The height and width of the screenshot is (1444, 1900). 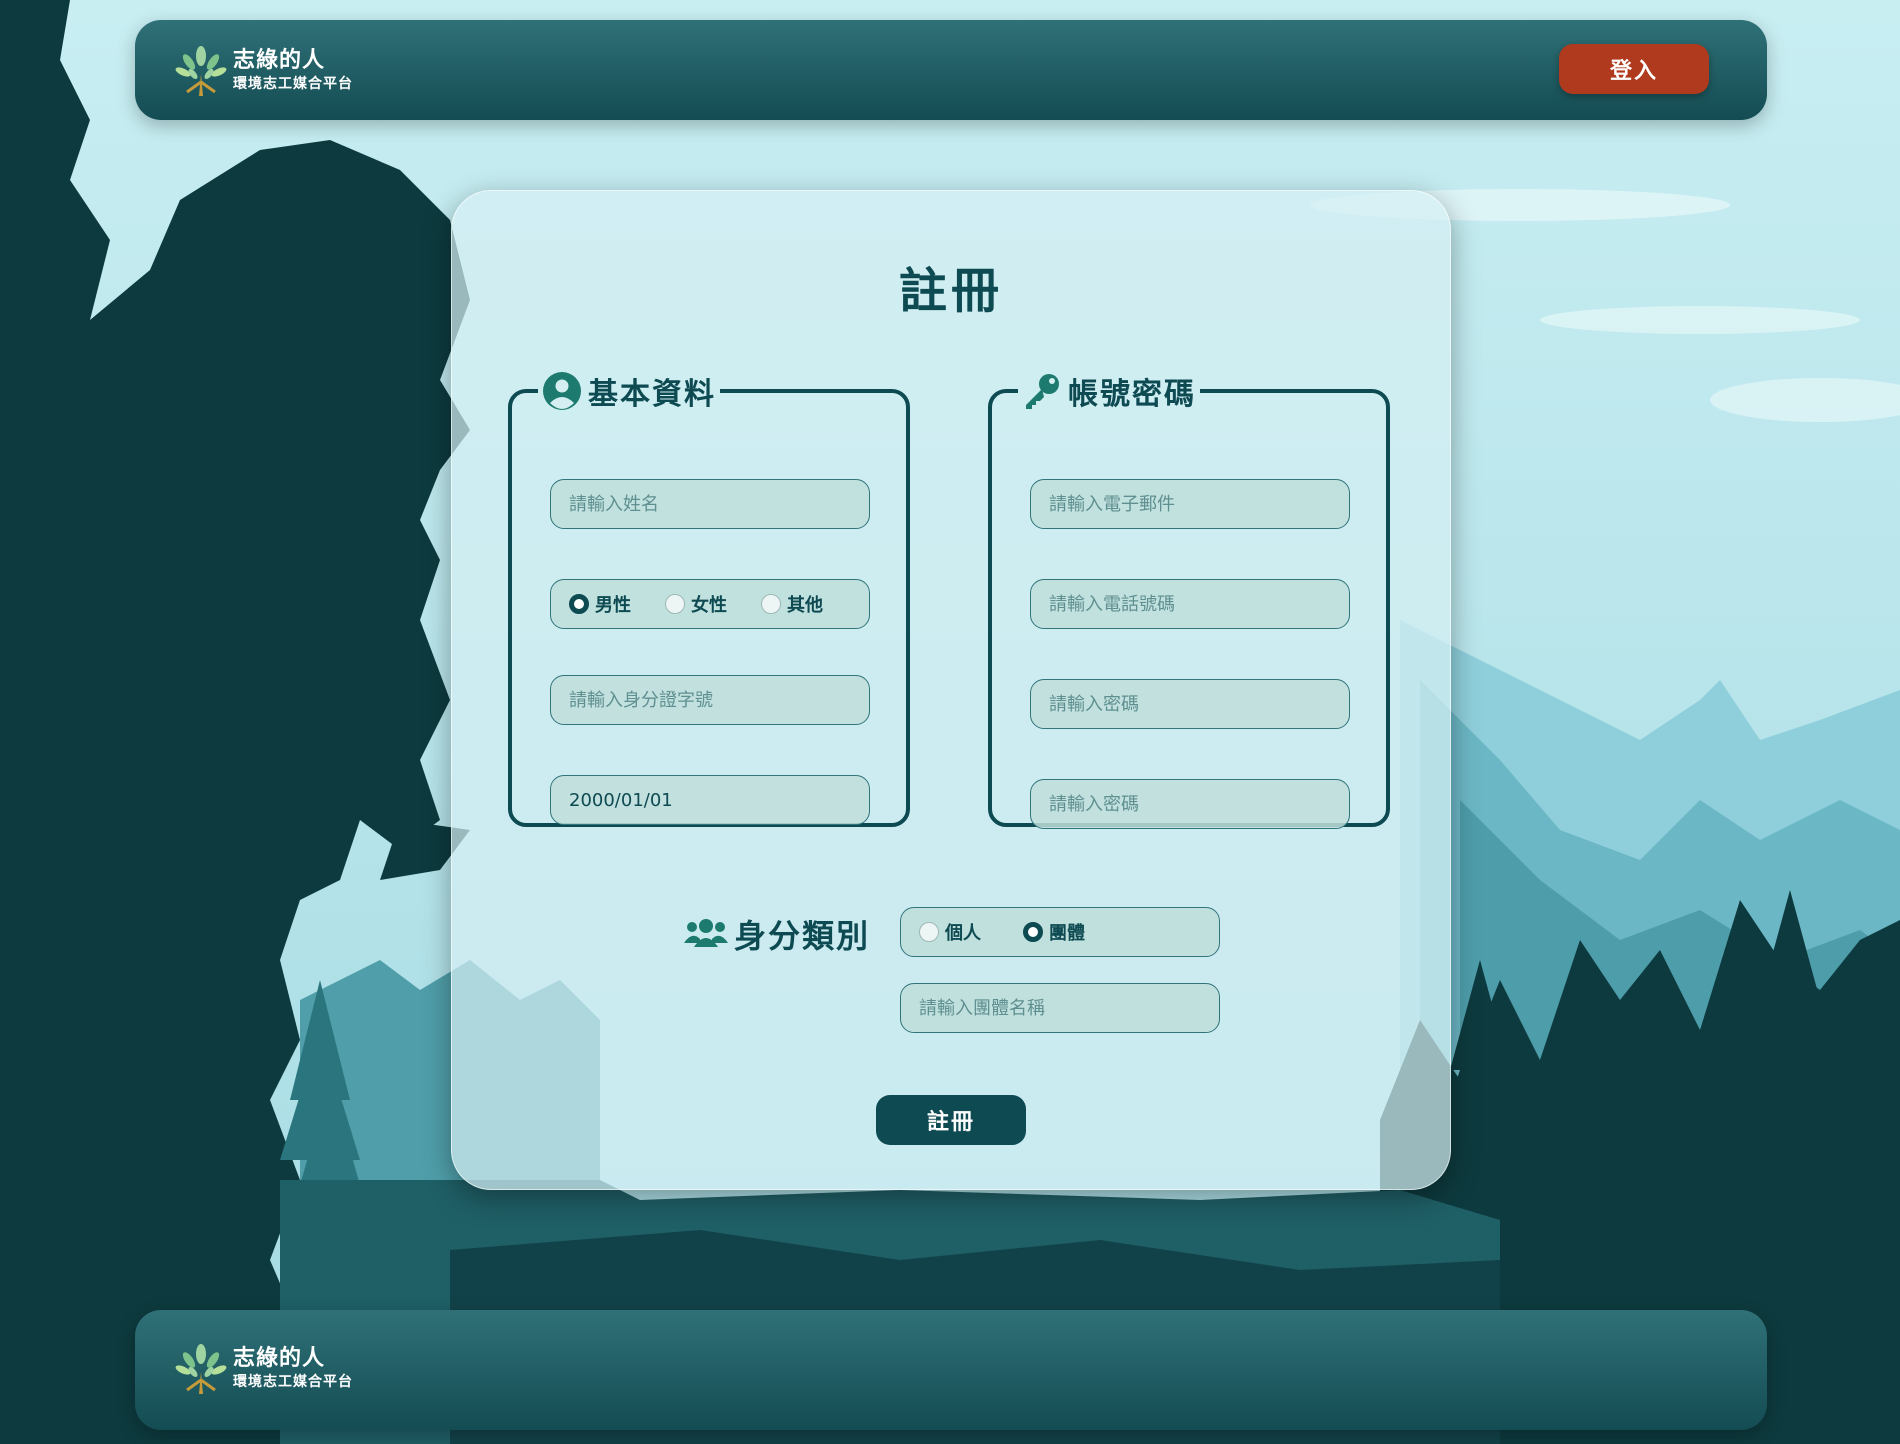 What do you see at coordinates (802, 936) in the screenshot?
I see `identity-type-title: 身分類別` at bounding box center [802, 936].